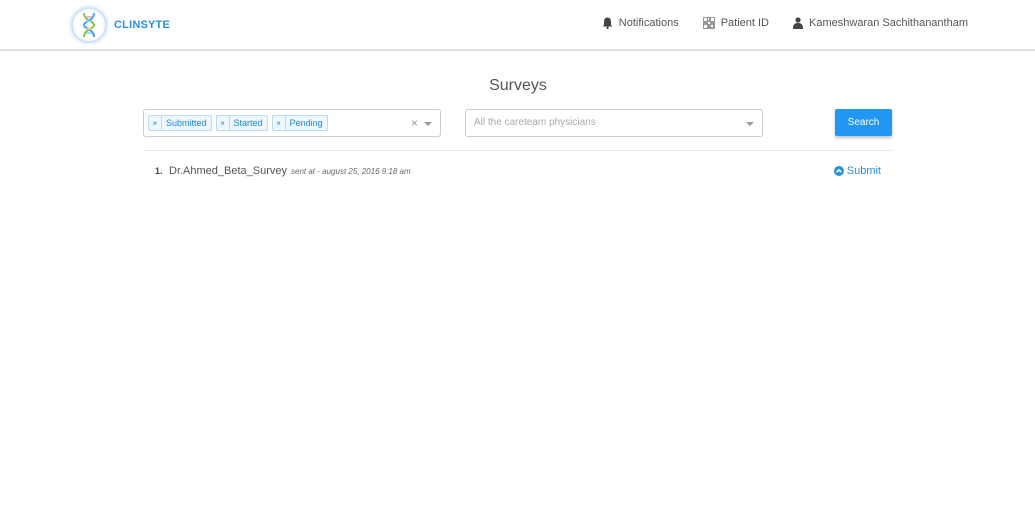  I want to click on survey-sent-at: sent at - august 25, 2016 9:18 am, so click(351, 171).